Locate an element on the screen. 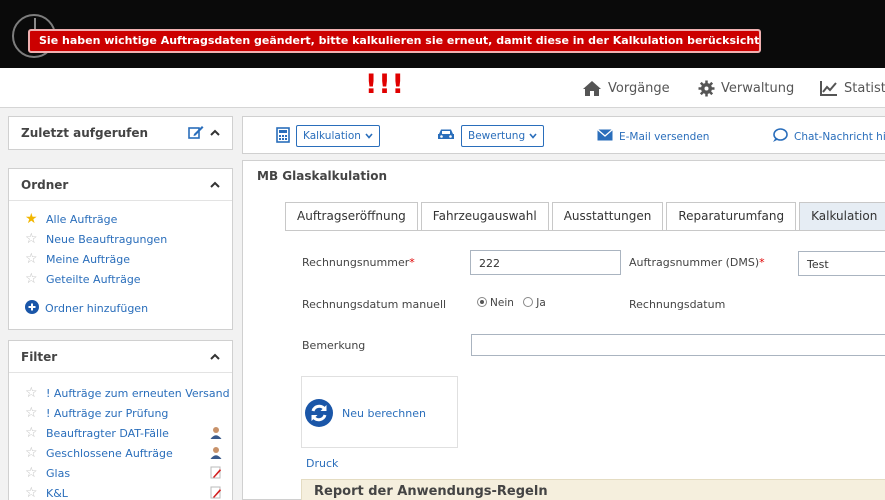  nav-item-verwaltung: Verwaltung is located at coordinates (746, 88).